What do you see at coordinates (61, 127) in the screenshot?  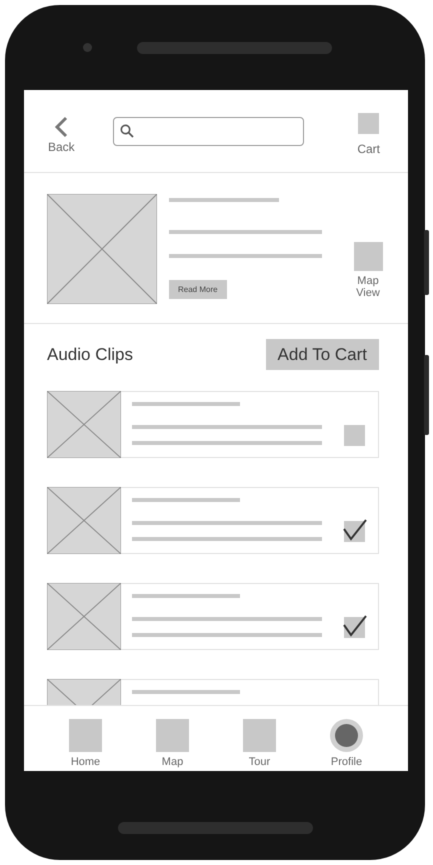 I see `back-chevron-icon` at bounding box center [61, 127].